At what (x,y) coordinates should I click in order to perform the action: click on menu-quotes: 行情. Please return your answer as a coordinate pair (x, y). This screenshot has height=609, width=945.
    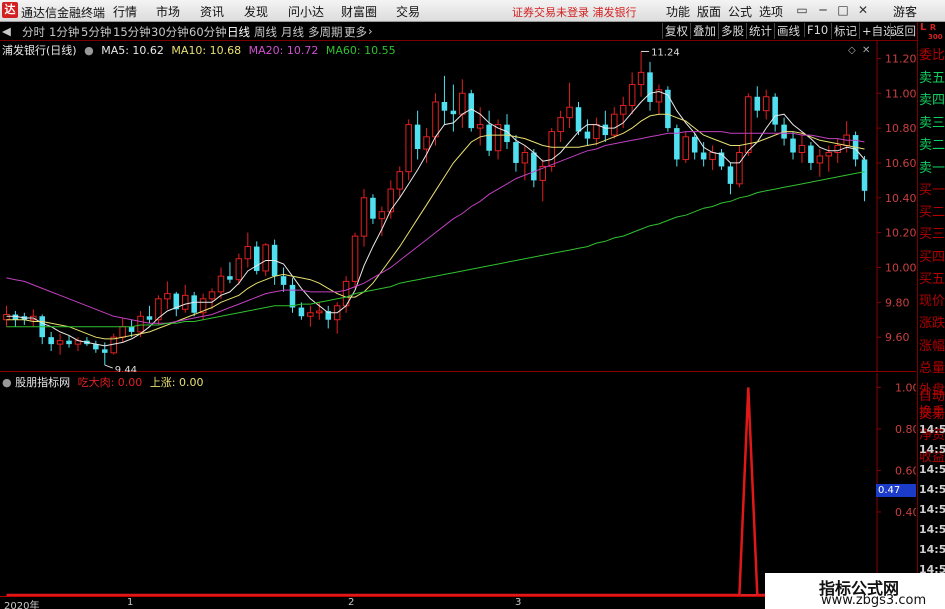
    Looking at the image, I should click on (125, 11).